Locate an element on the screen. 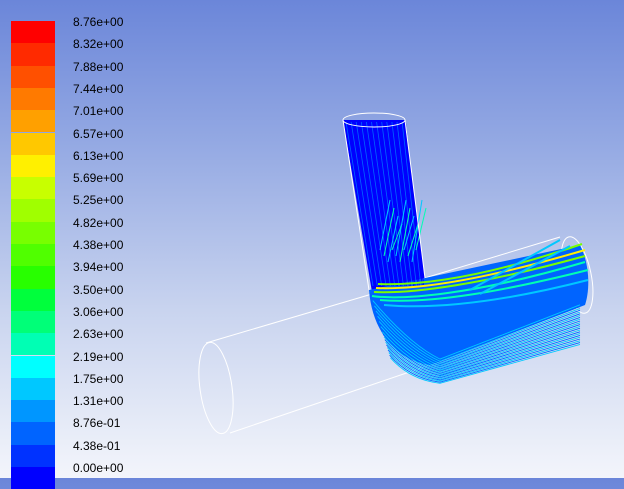 The width and height of the screenshot is (624, 489). pipe-bottom-edge is located at coordinates (330, 399).